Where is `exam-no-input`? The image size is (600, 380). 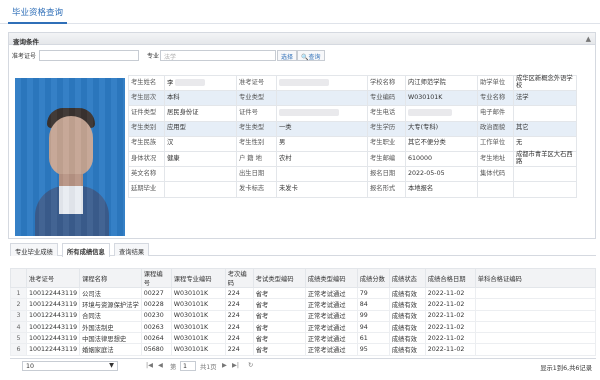
exam-no-input is located at coordinates (89, 55).